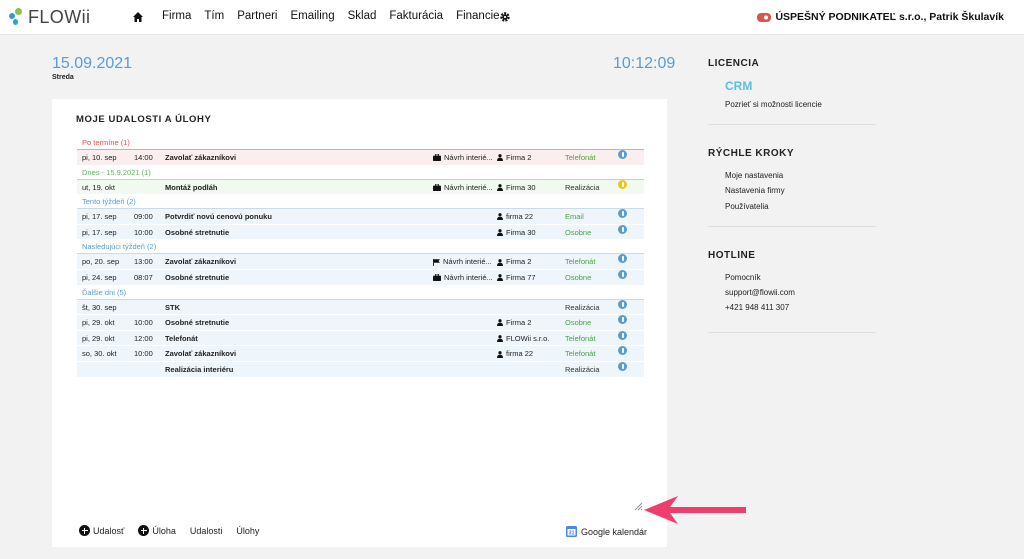  What do you see at coordinates (218, 217) in the screenshot?
I see `event-title: Potvrdiť novú cenovú ponuku` at bounding box center [218, 217].